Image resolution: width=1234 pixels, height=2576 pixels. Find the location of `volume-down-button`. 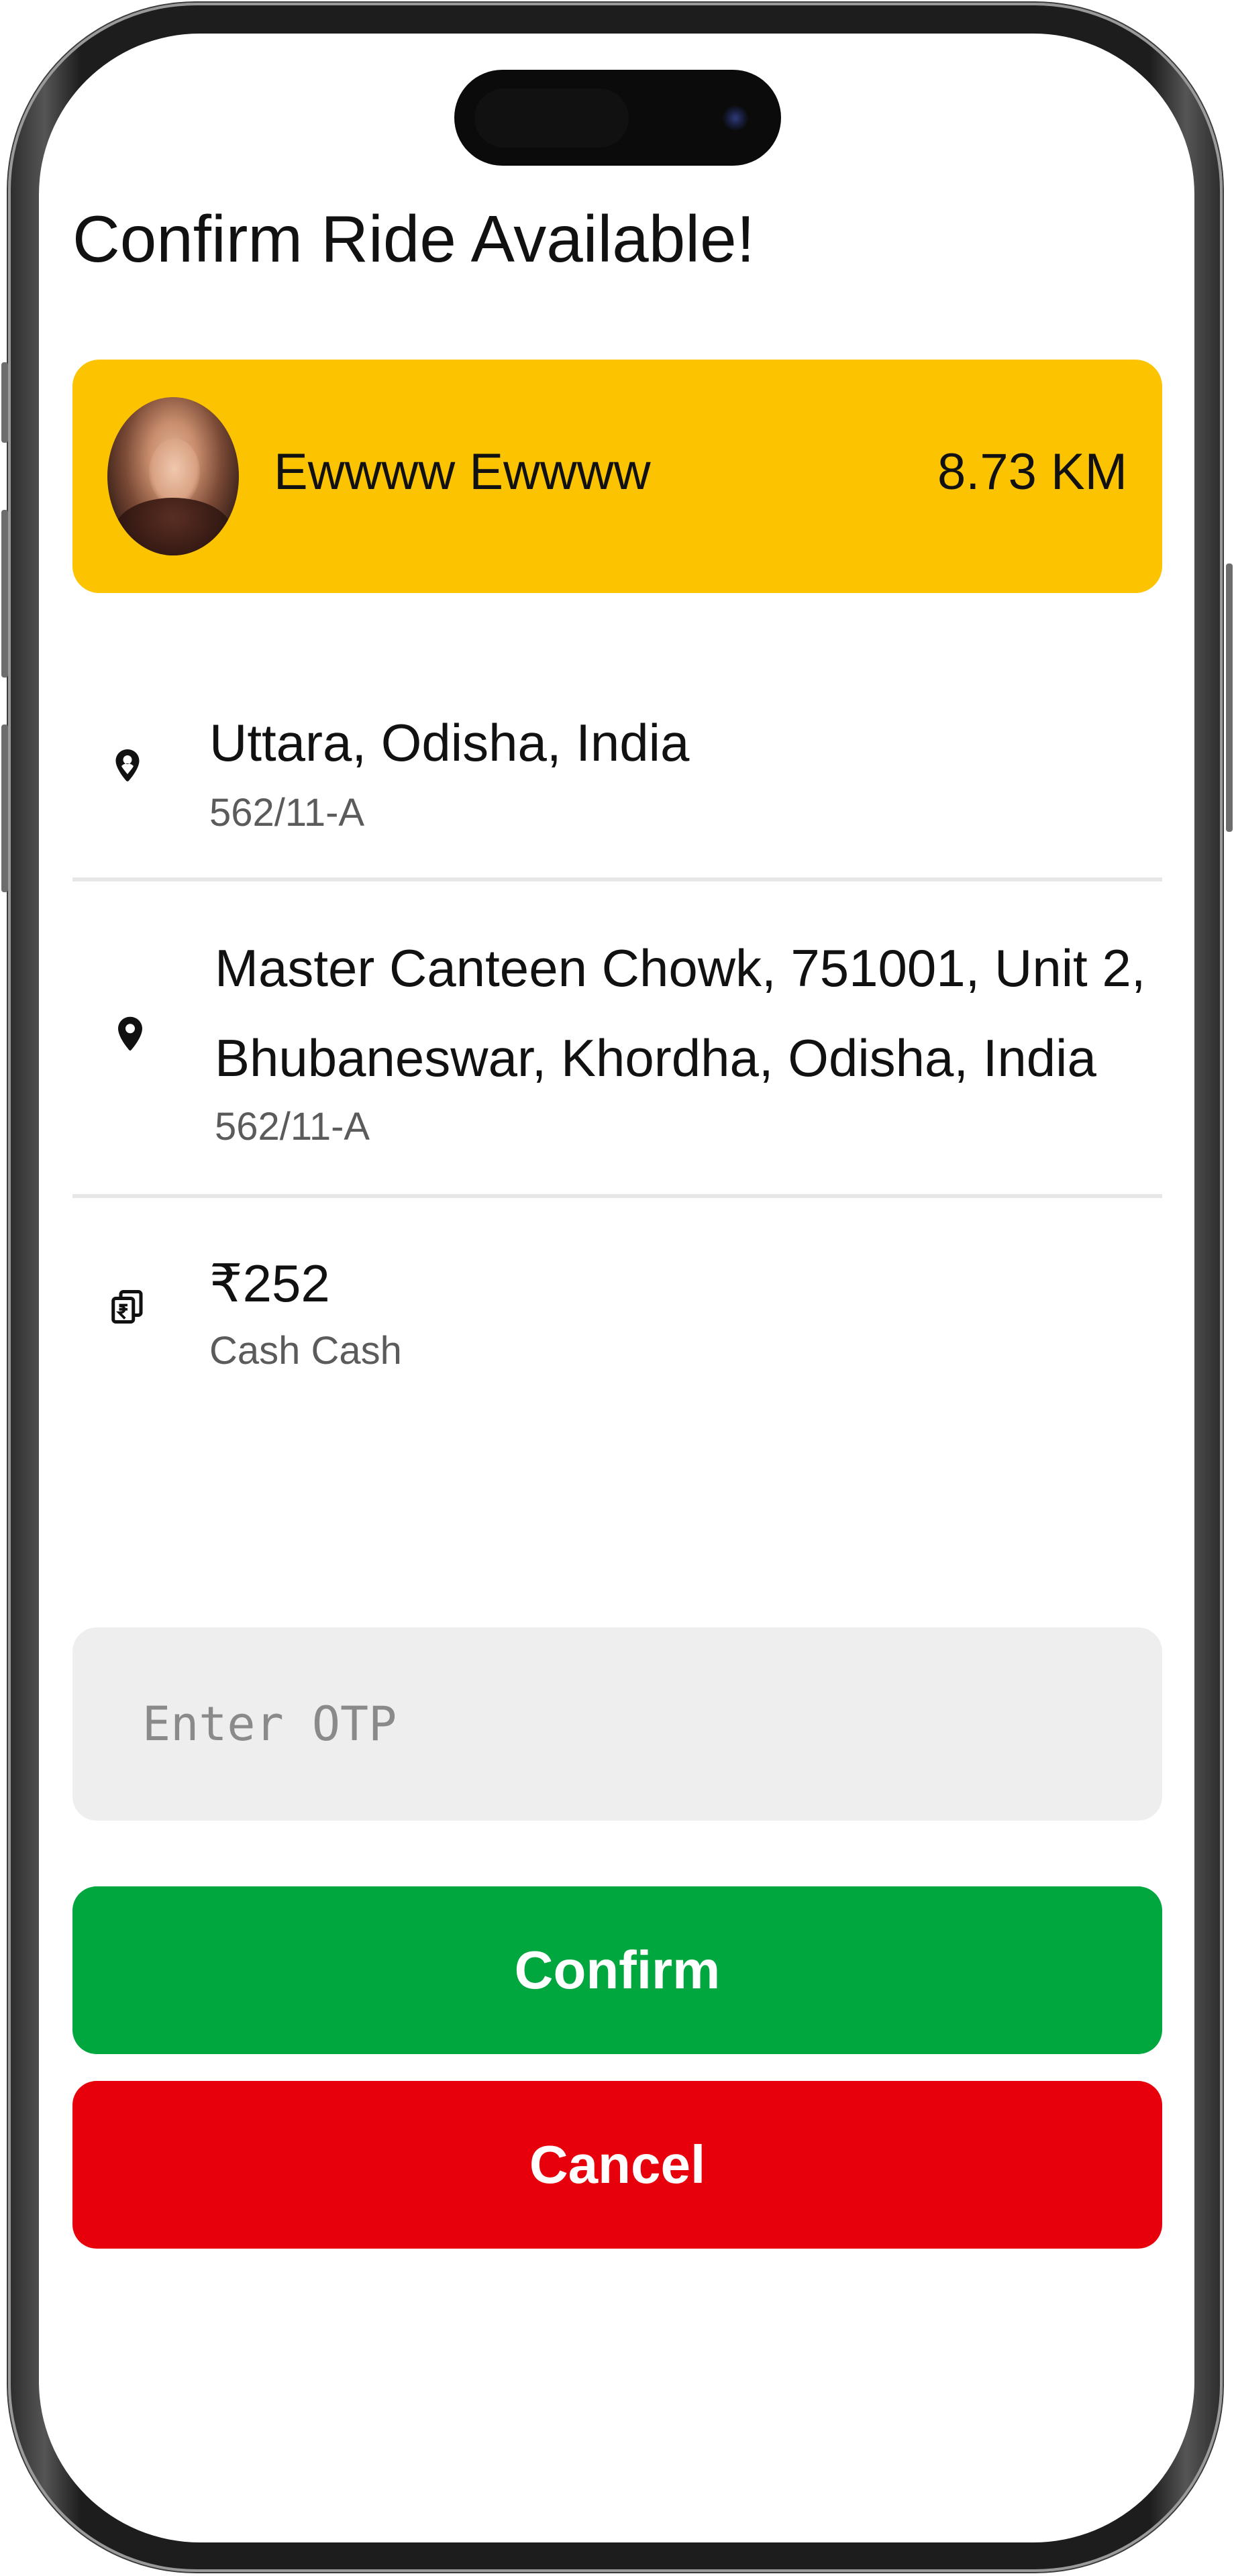

volume-down-button is located at coordinates (4, 808).